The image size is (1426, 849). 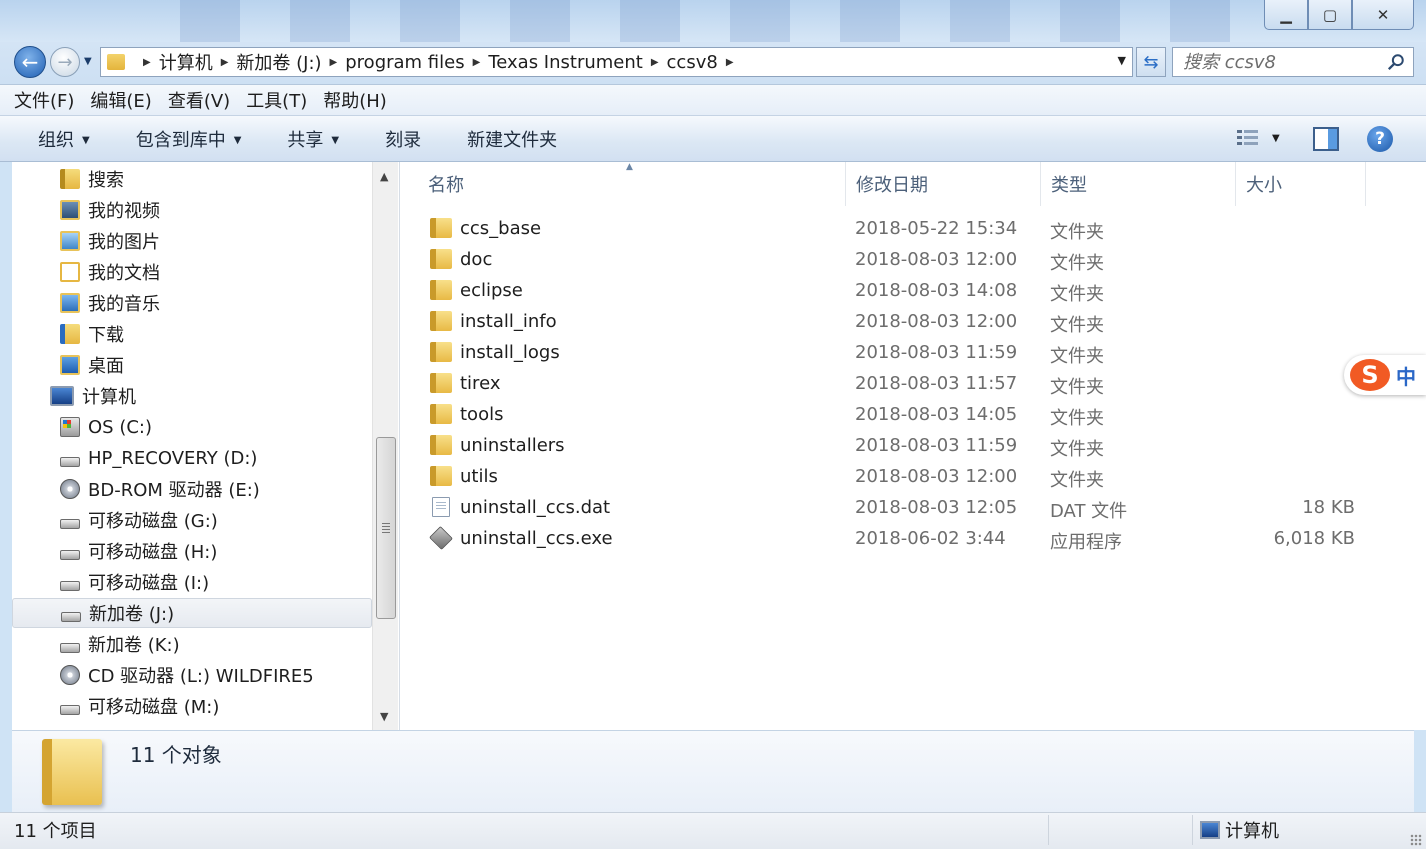 What do you see at coordinates (900, 446) in the screenshot?
I see `file-row: uninstallers 2018-08-03 11:59 文件夹` at bounding box center [900, 446].